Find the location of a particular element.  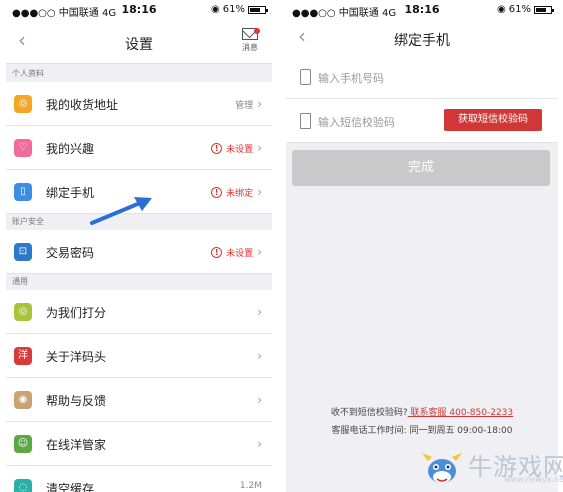

page-title: 设置 is located at coordinates (139, 45).